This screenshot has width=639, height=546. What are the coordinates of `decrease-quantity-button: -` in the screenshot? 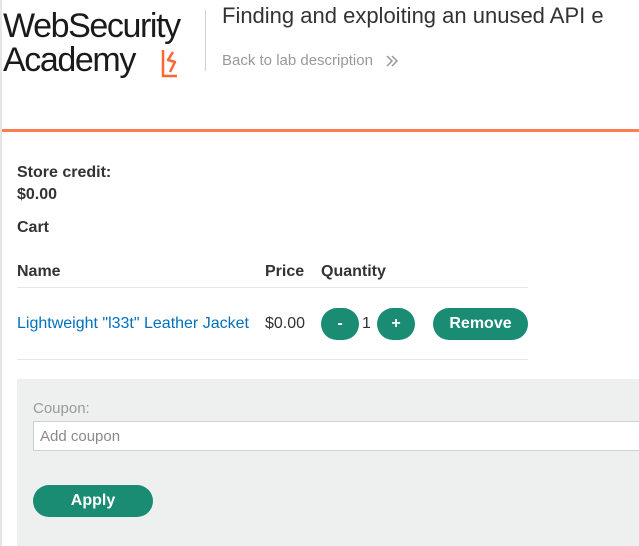 It's located at (340, 324).